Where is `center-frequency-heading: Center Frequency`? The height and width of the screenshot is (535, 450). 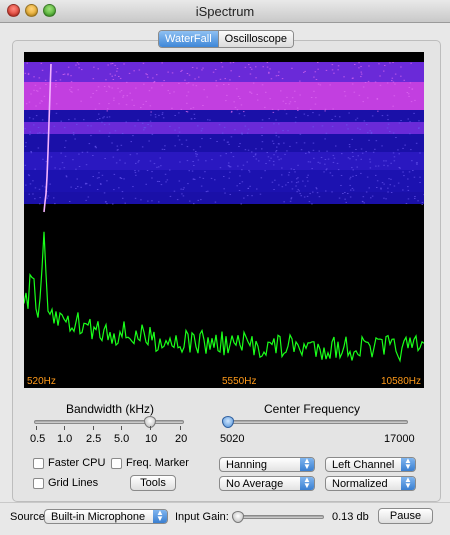
center-frequency-heading: Center Frequency is located at coordinates (312, 409).